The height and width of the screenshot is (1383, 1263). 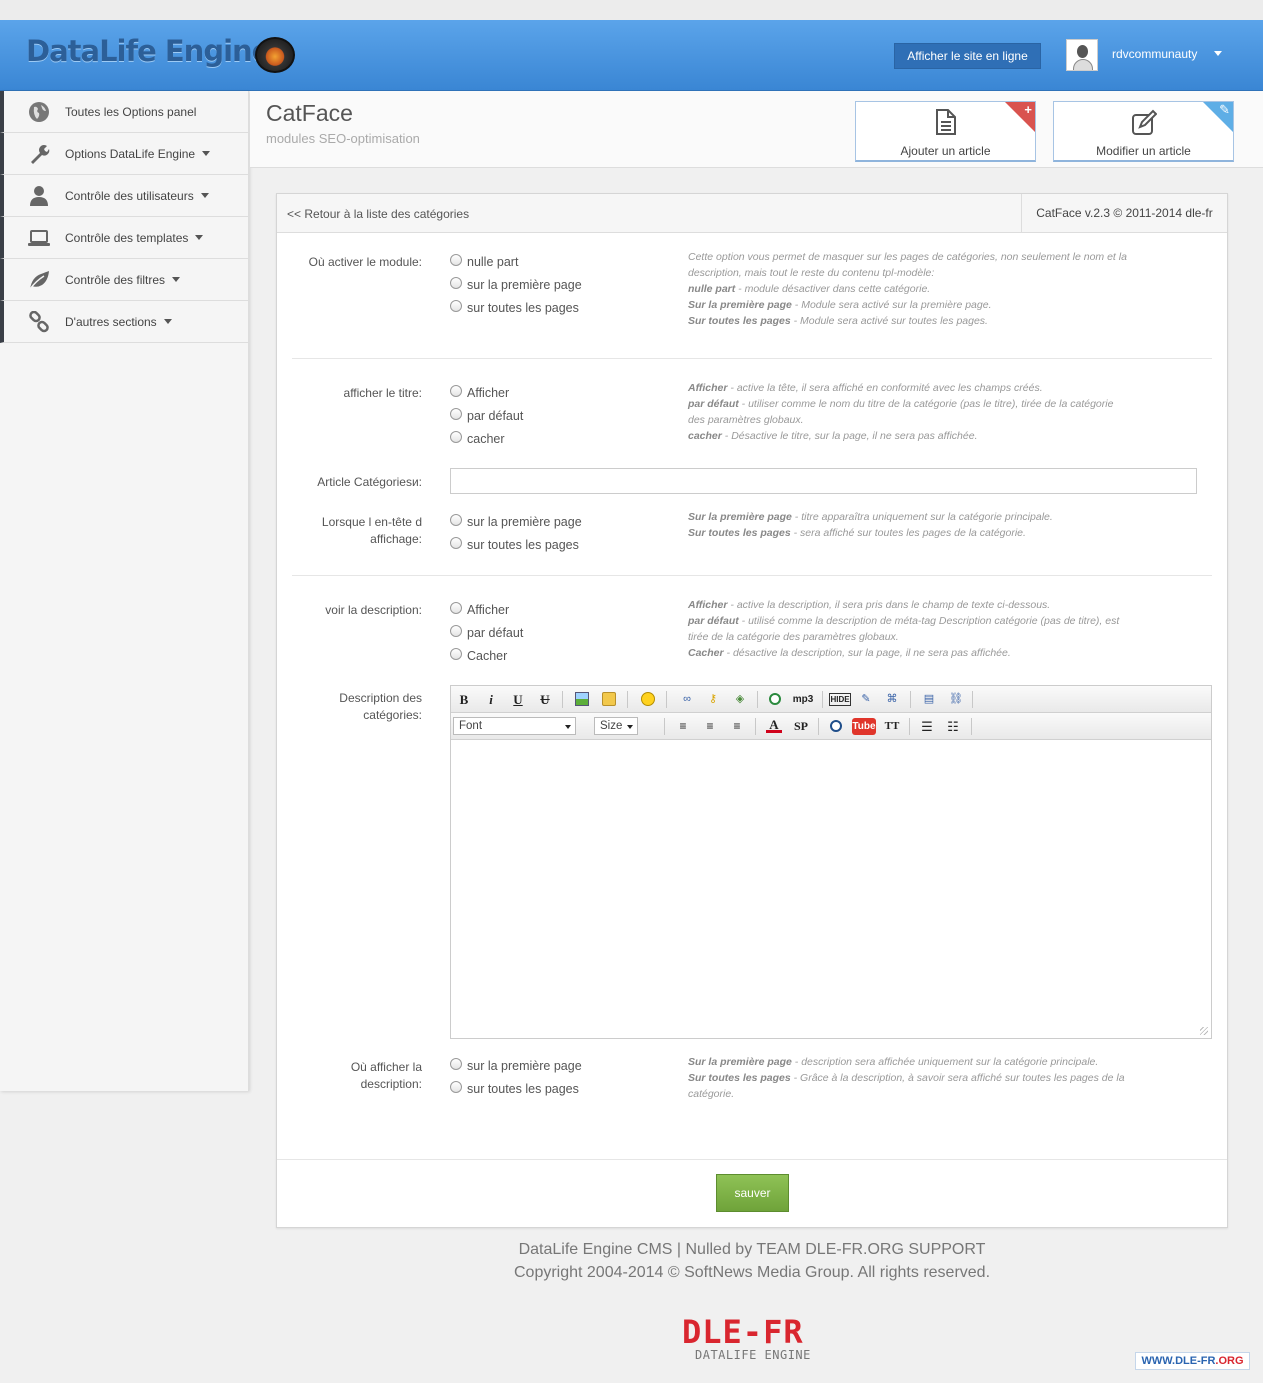 What do you see at coordinates (1144, 122) in the screenshot?
I see `edit-document-icon` at bounding box center [1144, 122].